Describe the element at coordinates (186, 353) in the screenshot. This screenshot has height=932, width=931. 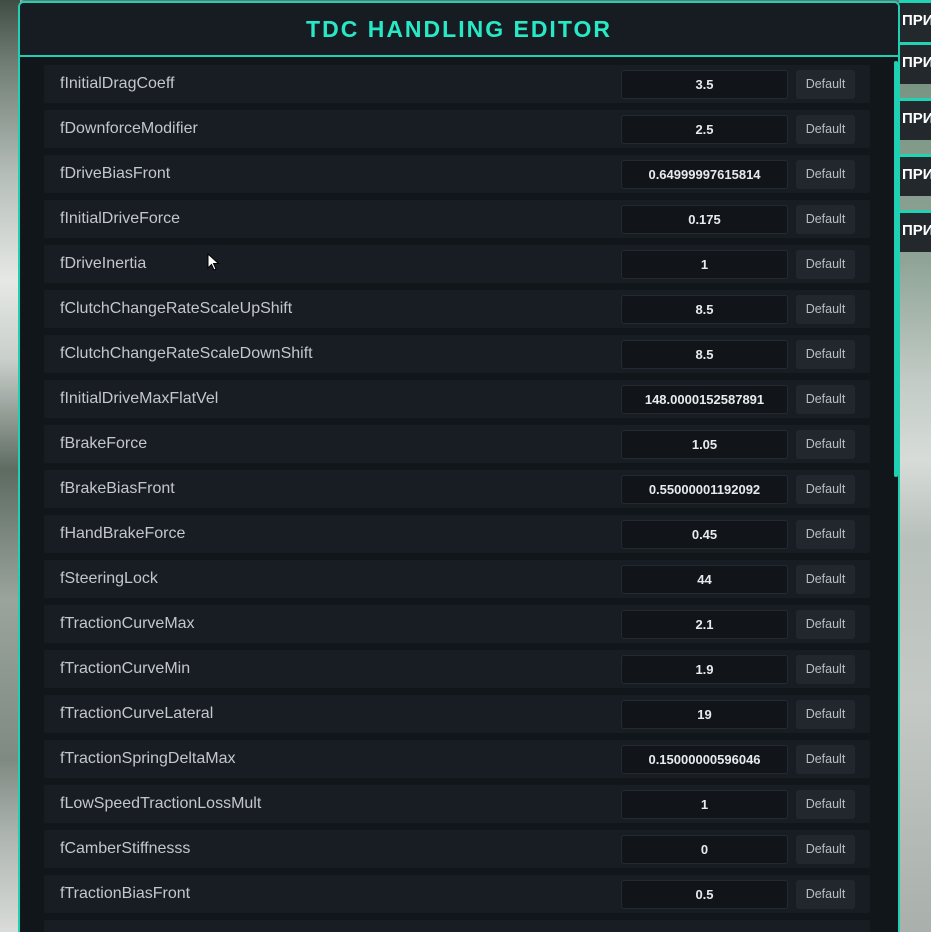
I see `handling-field-label: fClutchChangeRateScaleDownShift` at that location.